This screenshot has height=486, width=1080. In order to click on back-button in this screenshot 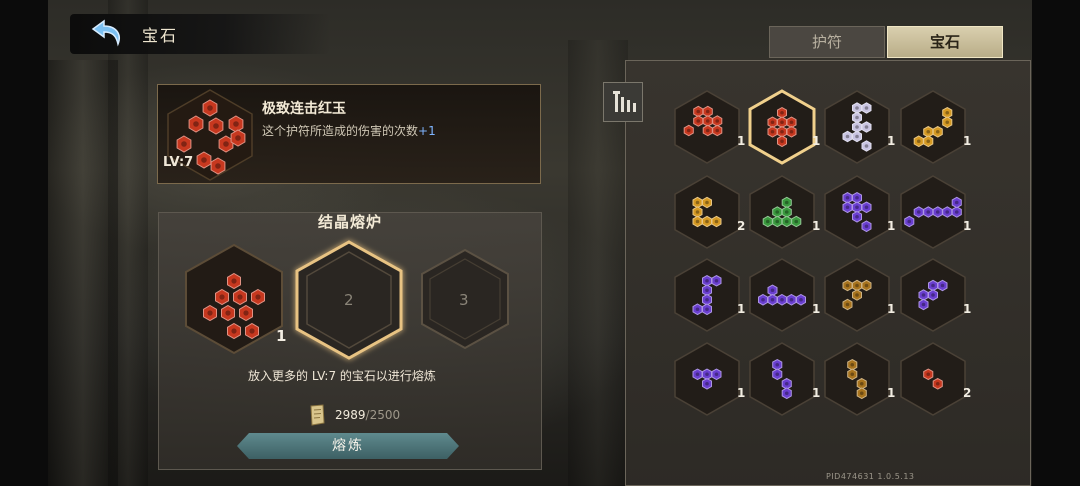, I will do `click(108, 34)`.